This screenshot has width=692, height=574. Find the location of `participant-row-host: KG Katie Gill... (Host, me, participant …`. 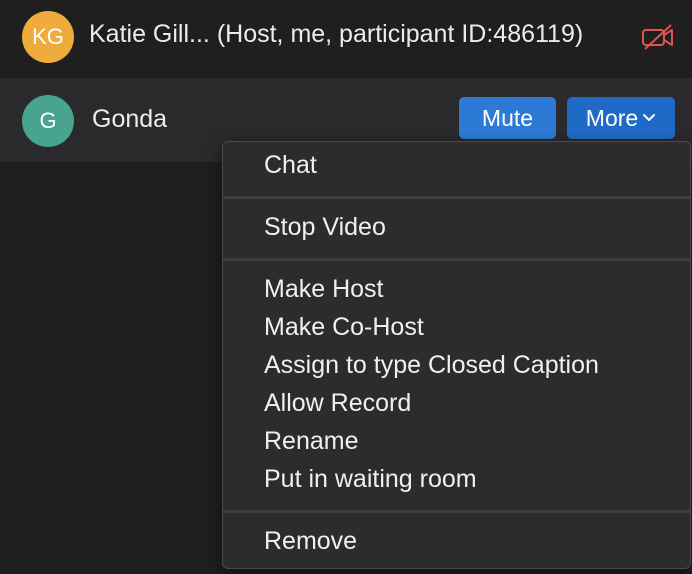

participant-row-host: KG Katie Gill... (Host, me, participant … is located at coordinates (346, 38).